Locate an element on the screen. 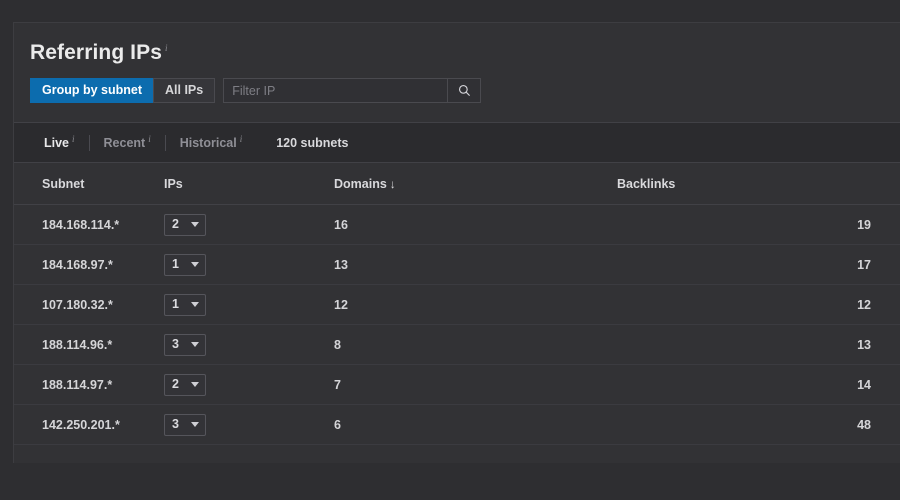 The height and width of the screenshot is (500, 900). cell-backlinks: 12 is located at coordinates (758, 304).